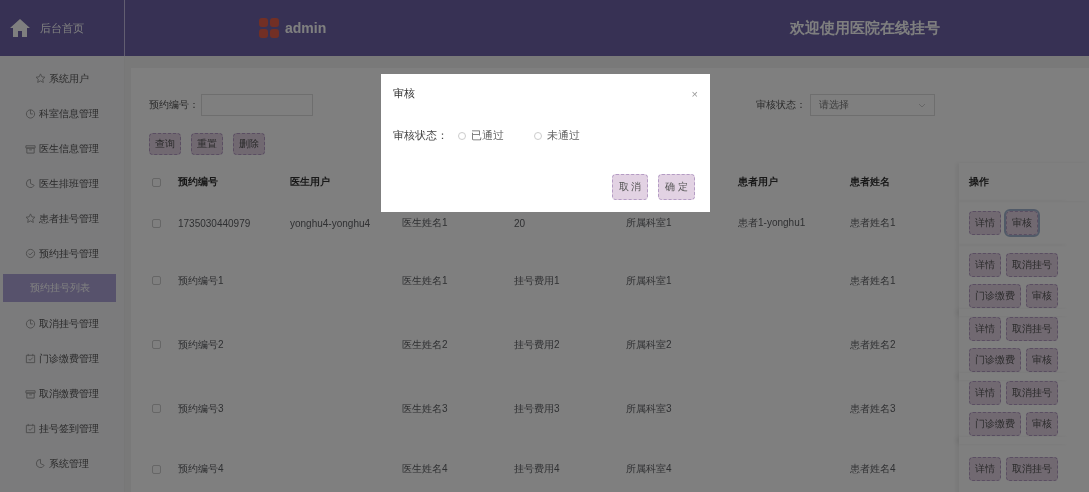 This screenshot has width=1089, height=492. Describe the element at coordinates (694, 93) in the screenshot. I see `close-button: ×` at that location.